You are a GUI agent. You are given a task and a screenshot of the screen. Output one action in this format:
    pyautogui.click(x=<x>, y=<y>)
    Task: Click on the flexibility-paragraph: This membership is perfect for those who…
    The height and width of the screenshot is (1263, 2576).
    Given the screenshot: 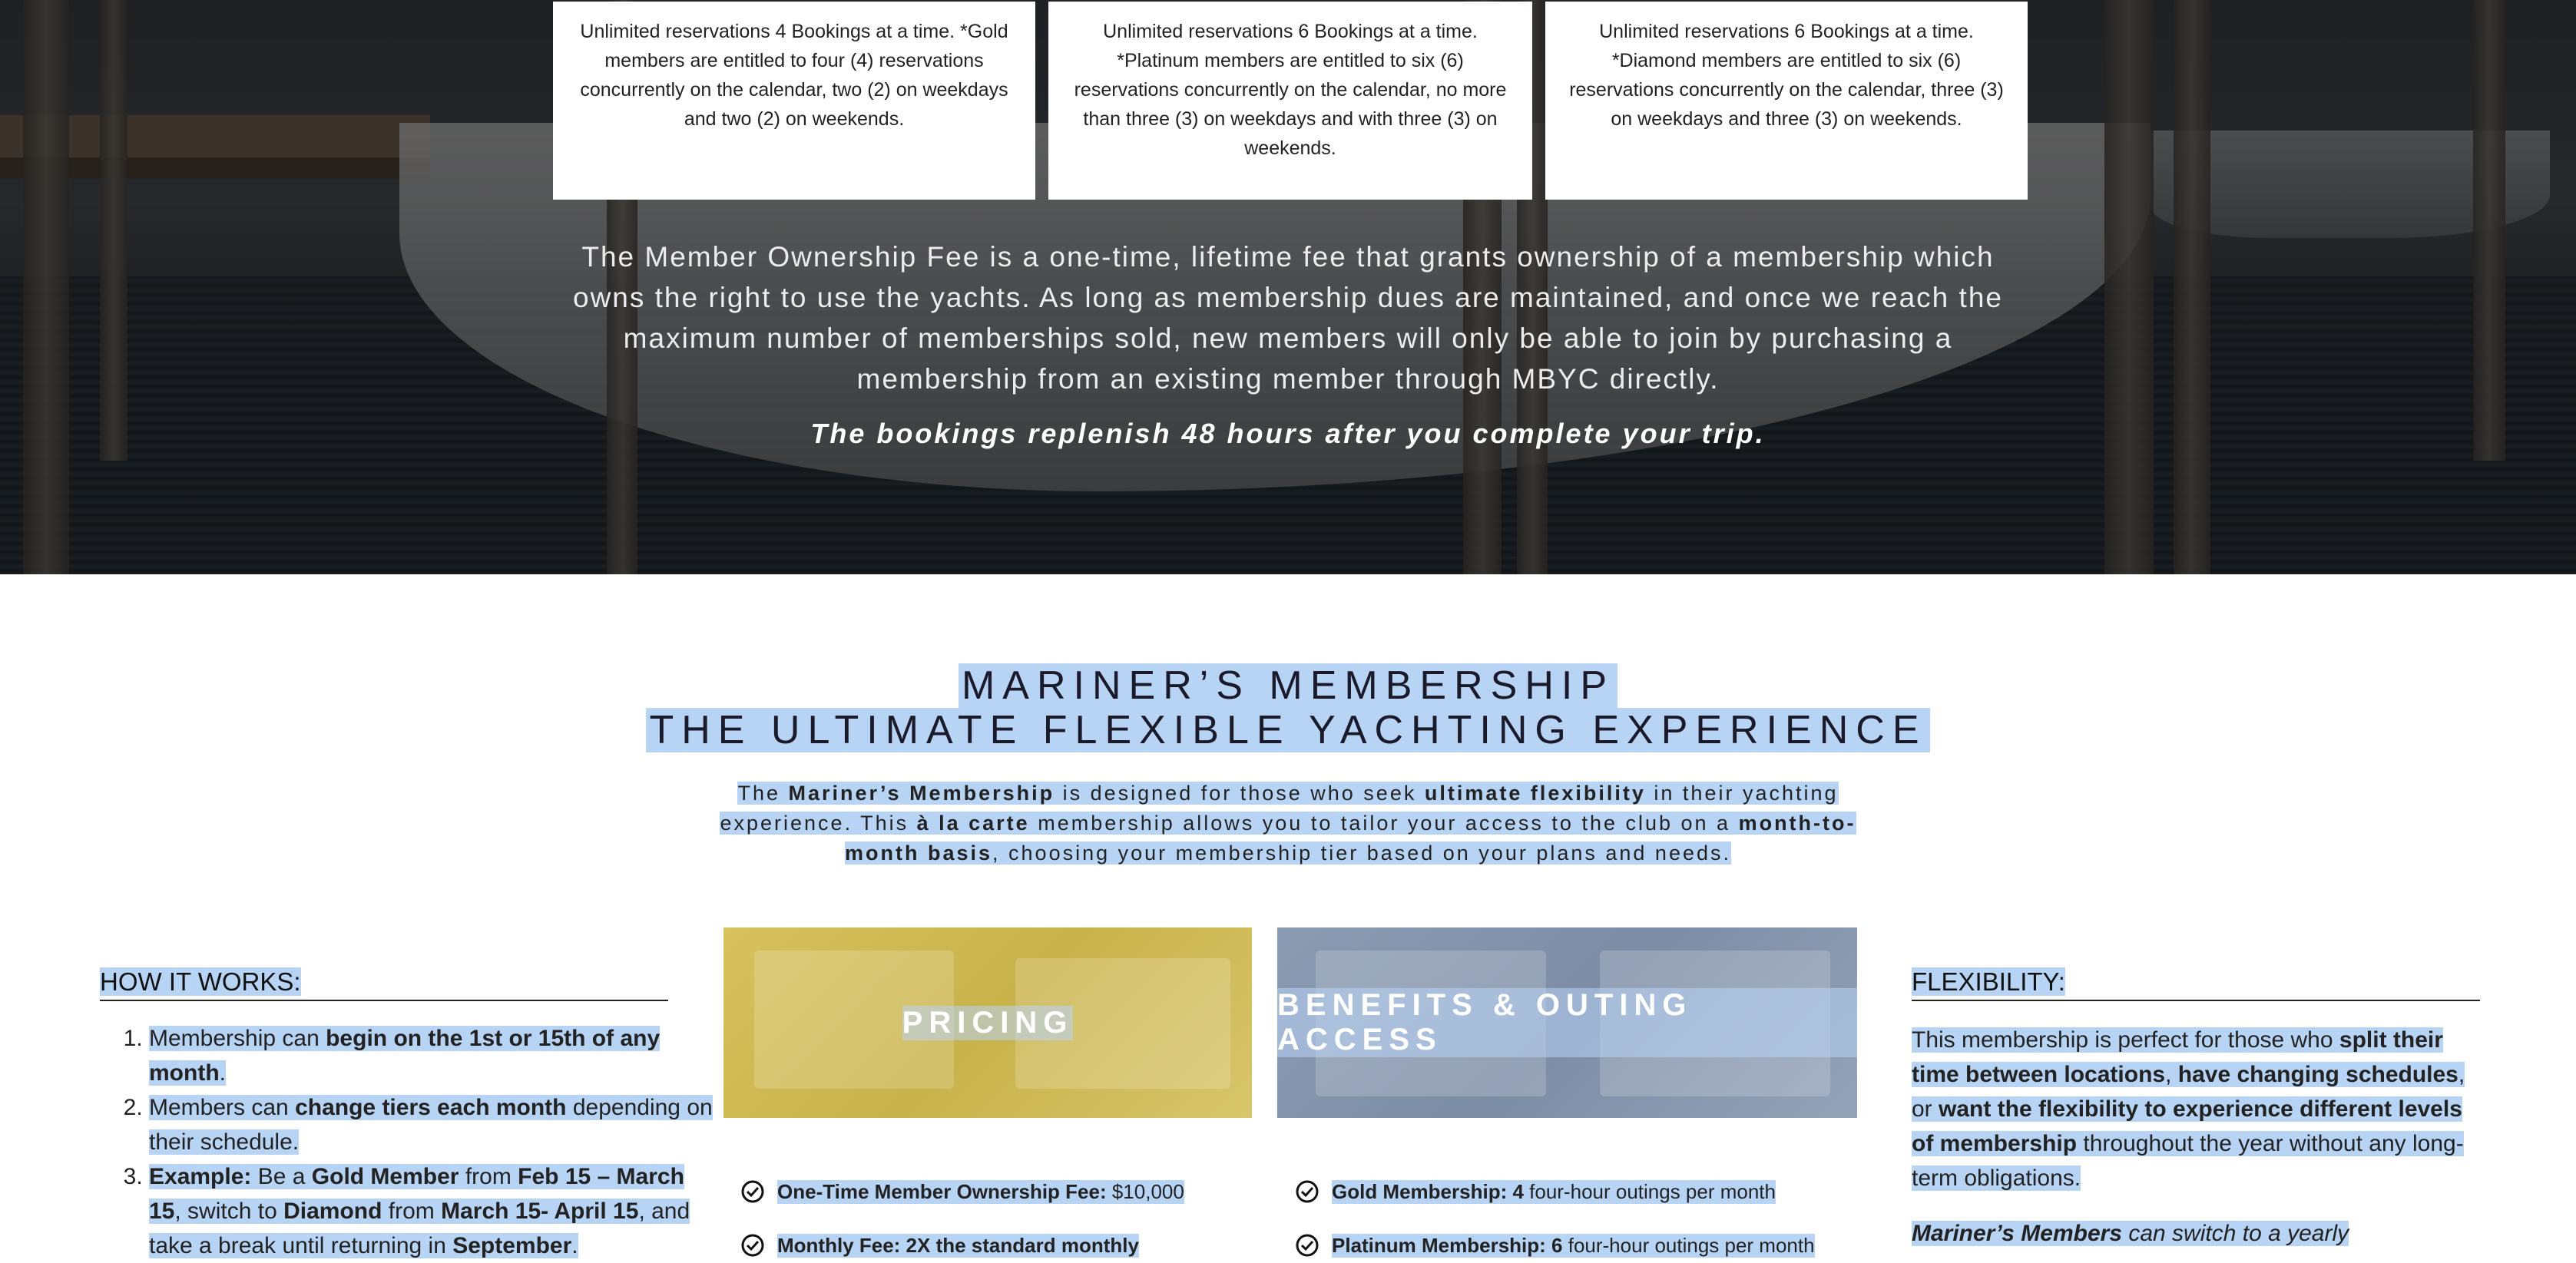 What is the action you would take?
    pyautogui.click(x=2188, y=1109)
    